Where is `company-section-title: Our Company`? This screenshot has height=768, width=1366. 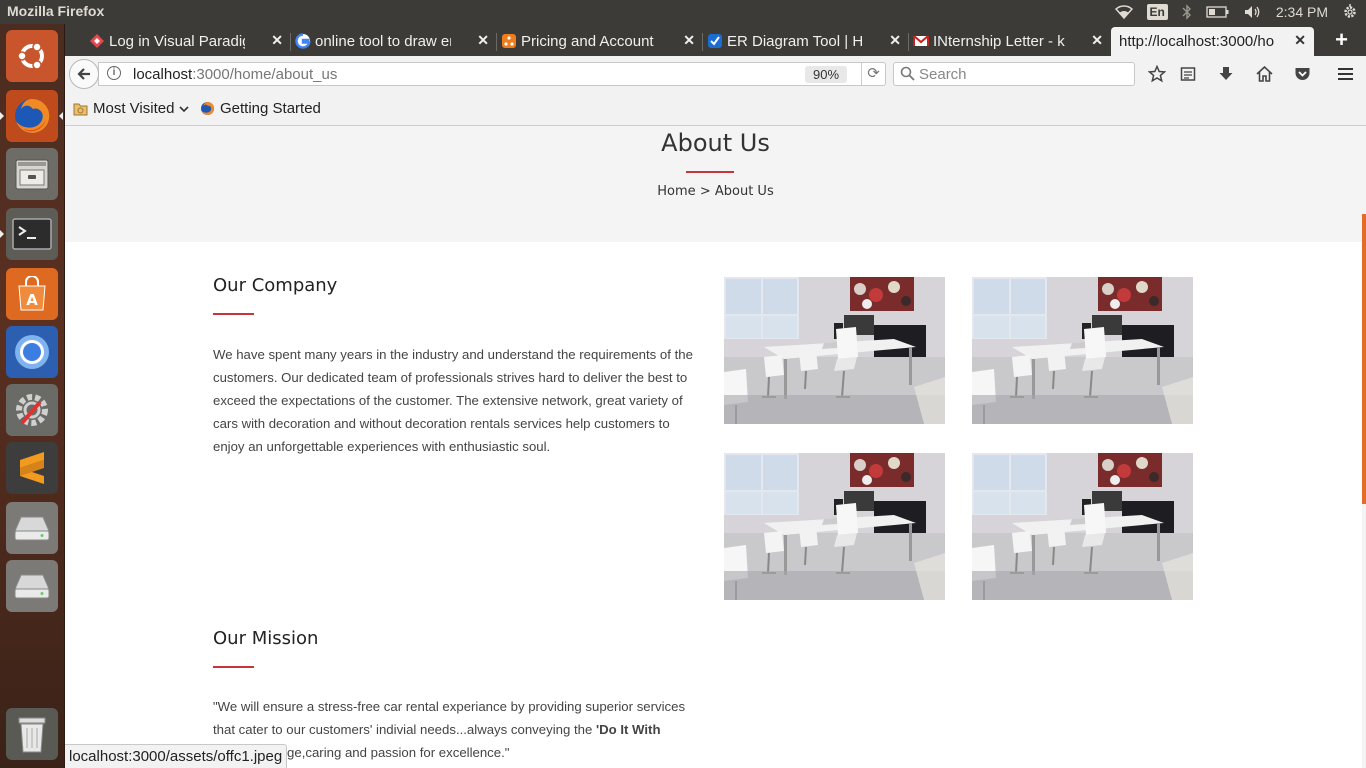 company-section-title: Our Company is located at coordinates (275, 285).